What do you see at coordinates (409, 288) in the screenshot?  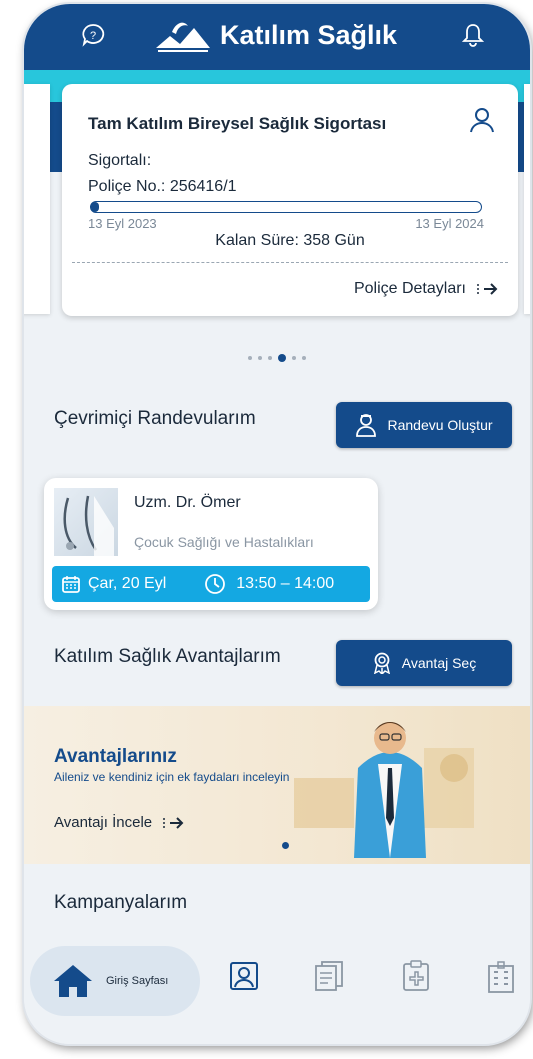 I see `policy-details-label: Poliçe Detayları` at bounding box center [409, 288].